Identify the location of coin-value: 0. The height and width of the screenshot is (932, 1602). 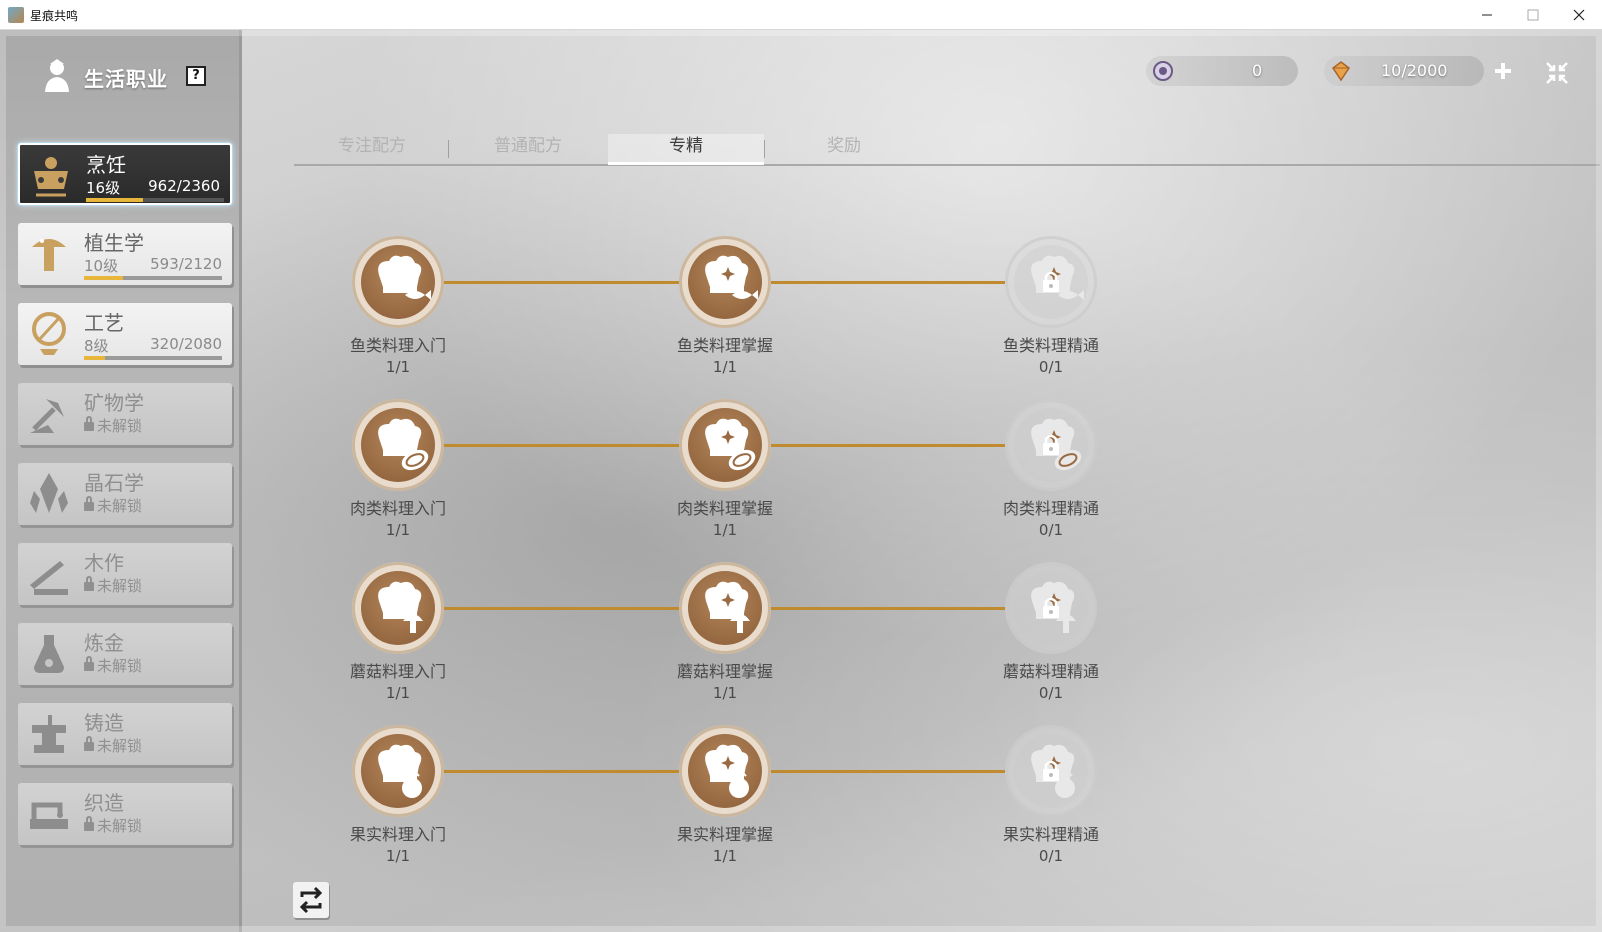
(1257, 70).